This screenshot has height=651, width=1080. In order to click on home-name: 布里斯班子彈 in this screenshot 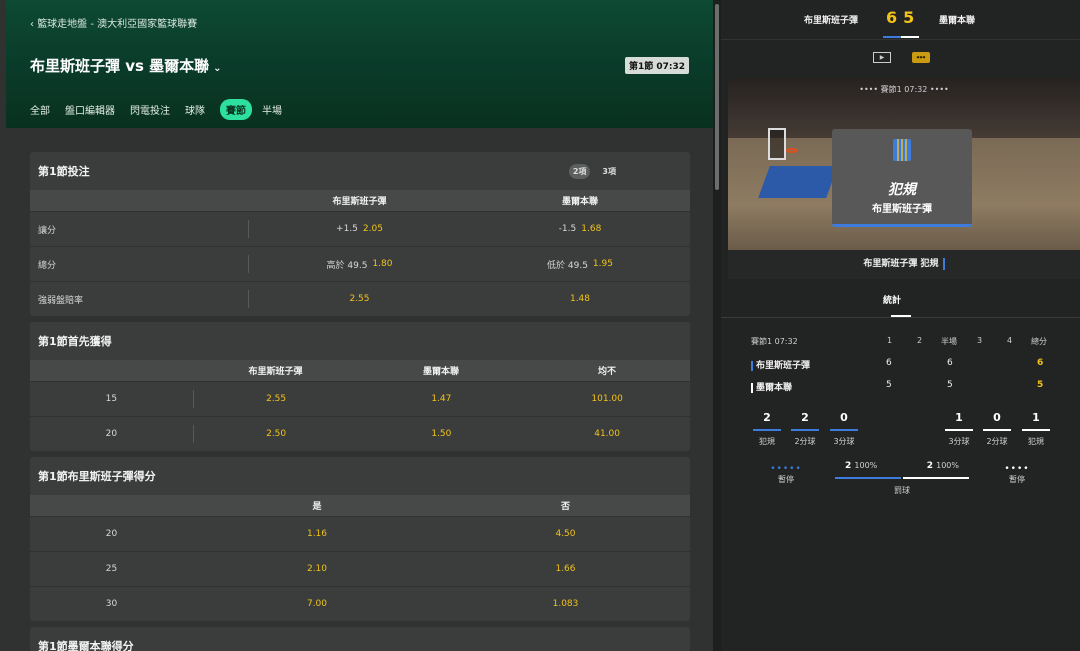, I will do `click(780, 364)`.